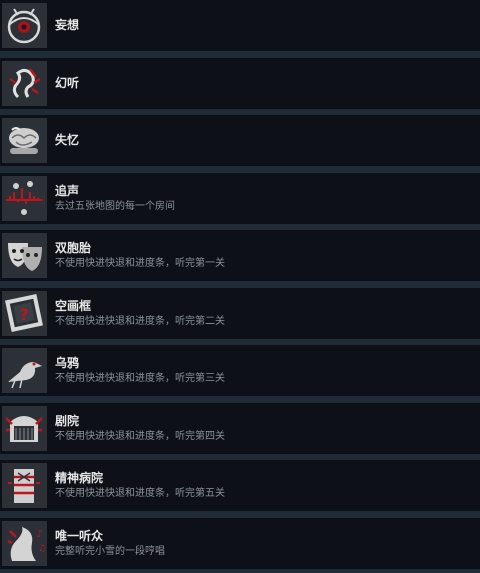 The height and width of the screenshot is (573, 480). I want to click on eye-icon, so click(24, 25).